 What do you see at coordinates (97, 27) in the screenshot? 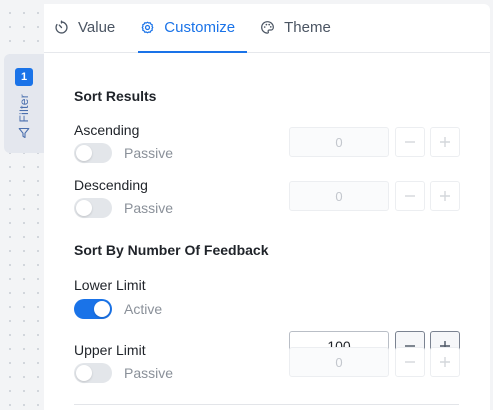
I see `tab-value-label: Value` at bounding box center [97, 27].